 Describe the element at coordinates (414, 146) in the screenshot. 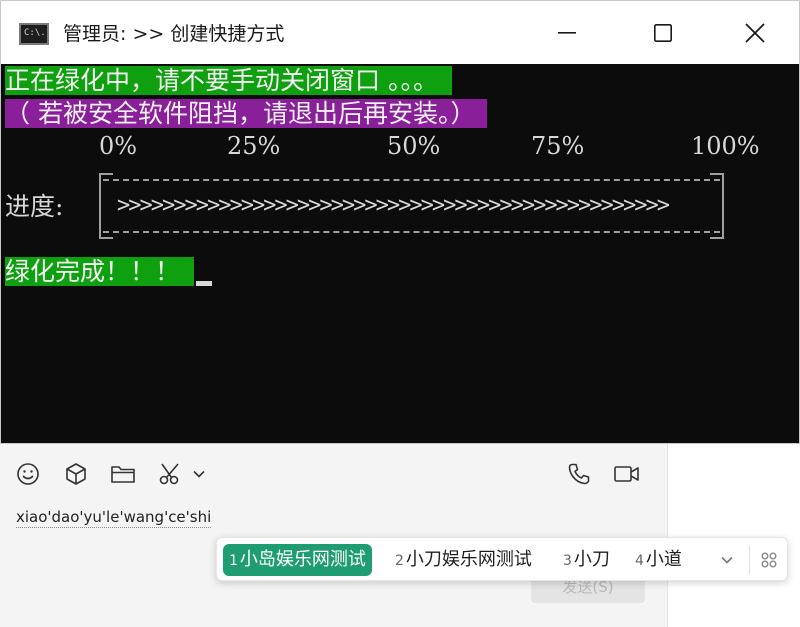

I see `percent-label-50: 50%` at that location.